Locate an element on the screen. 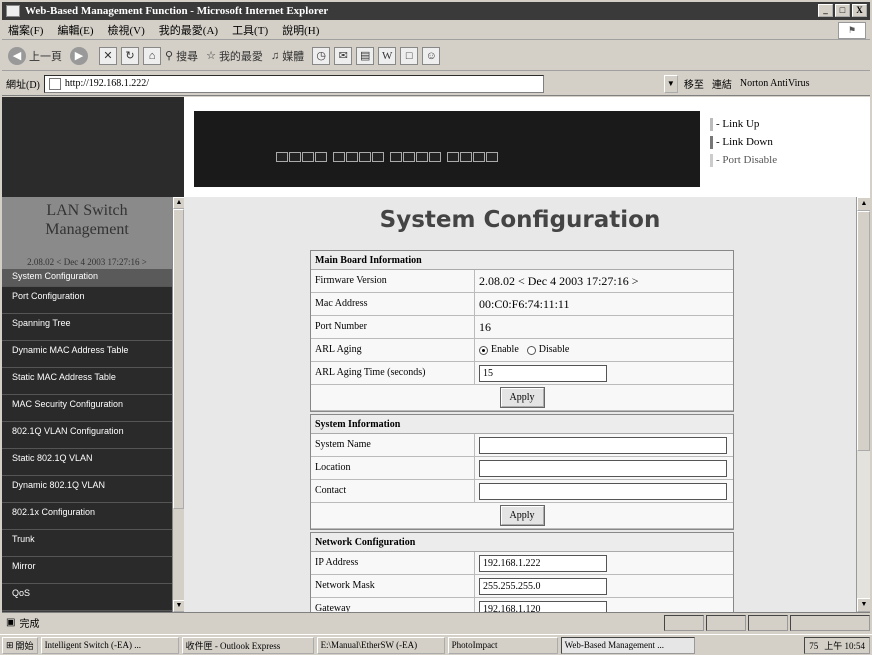  gateway-input is located at coordinates (543, 606).